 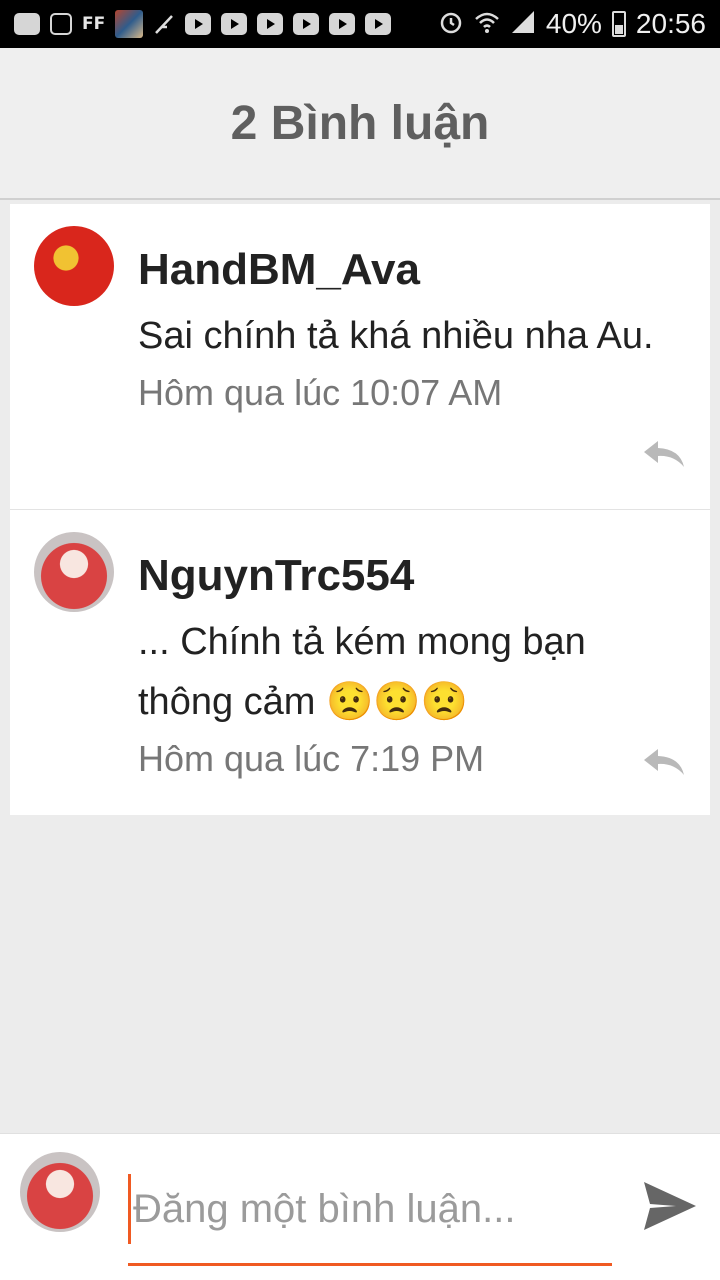 What do you see at coordinates (370, 1209) in the screenshot?
I see `comment-input` at bounding box center [370, 1209].